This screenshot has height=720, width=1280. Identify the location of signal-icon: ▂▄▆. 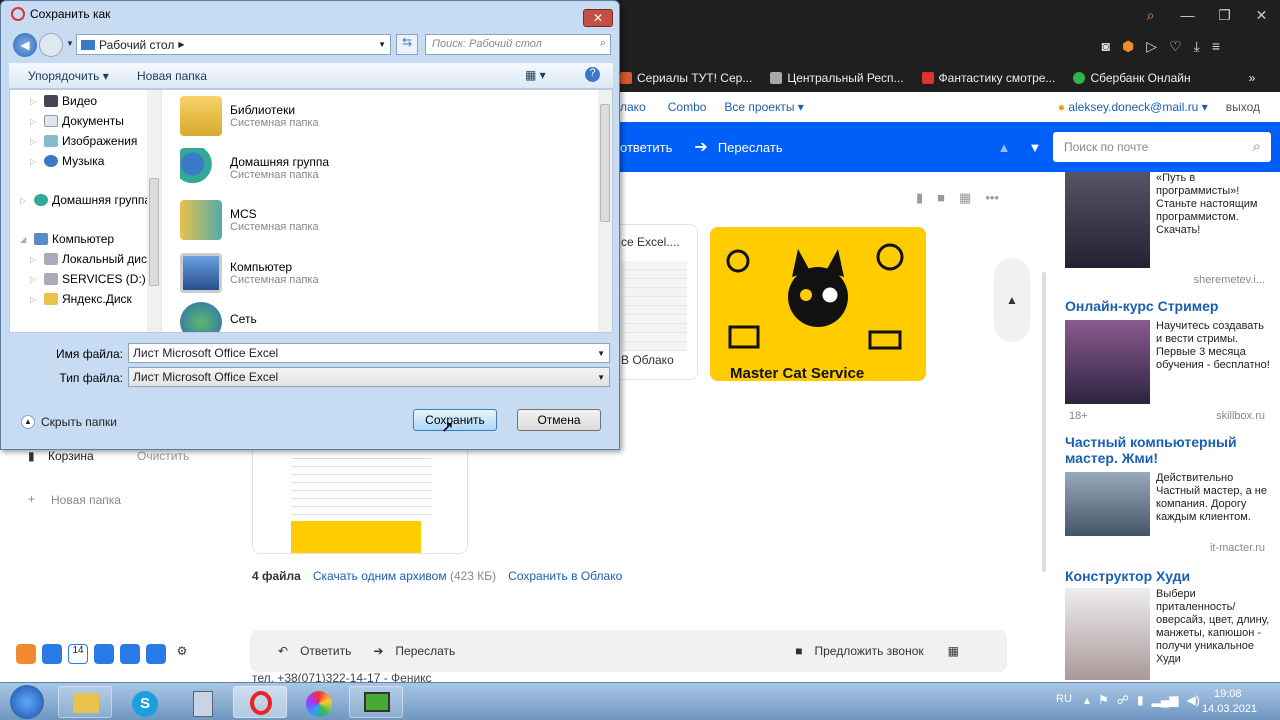
(1165, 700).